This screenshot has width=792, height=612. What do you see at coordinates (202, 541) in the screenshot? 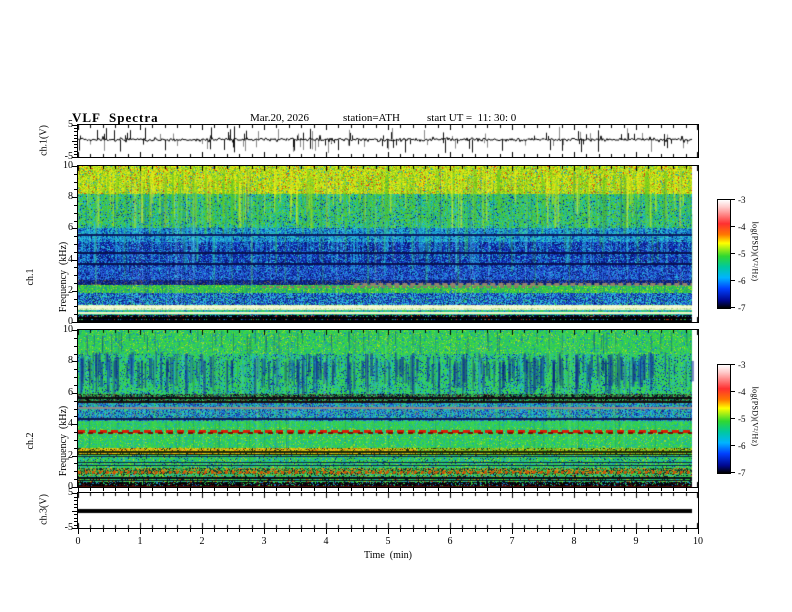
I see `x-tick-label: 2` at bounding box center [202, 541].